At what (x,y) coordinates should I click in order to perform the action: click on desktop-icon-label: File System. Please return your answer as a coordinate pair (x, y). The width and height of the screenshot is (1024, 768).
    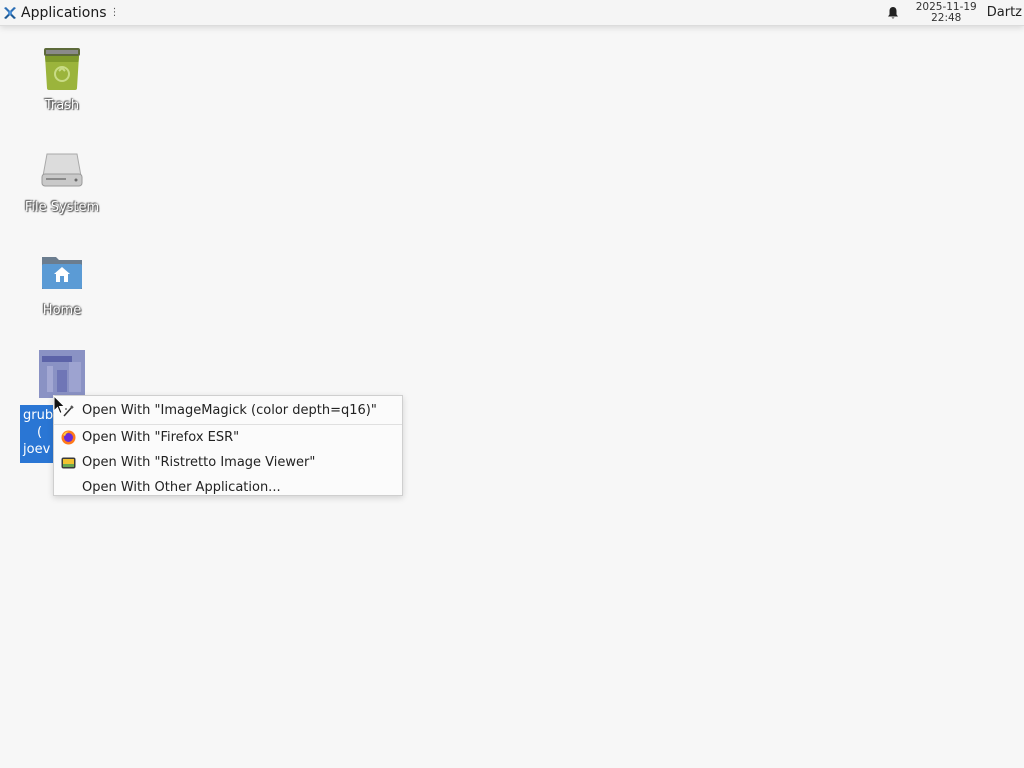
    Looking at the image, I should click on (62, 207).